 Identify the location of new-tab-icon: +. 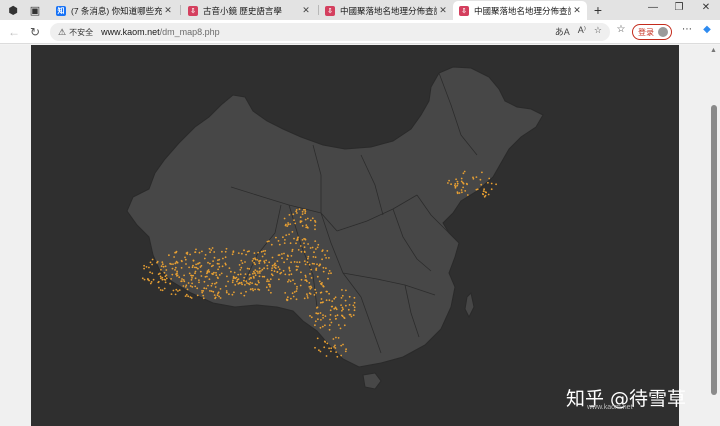
(598, 10).